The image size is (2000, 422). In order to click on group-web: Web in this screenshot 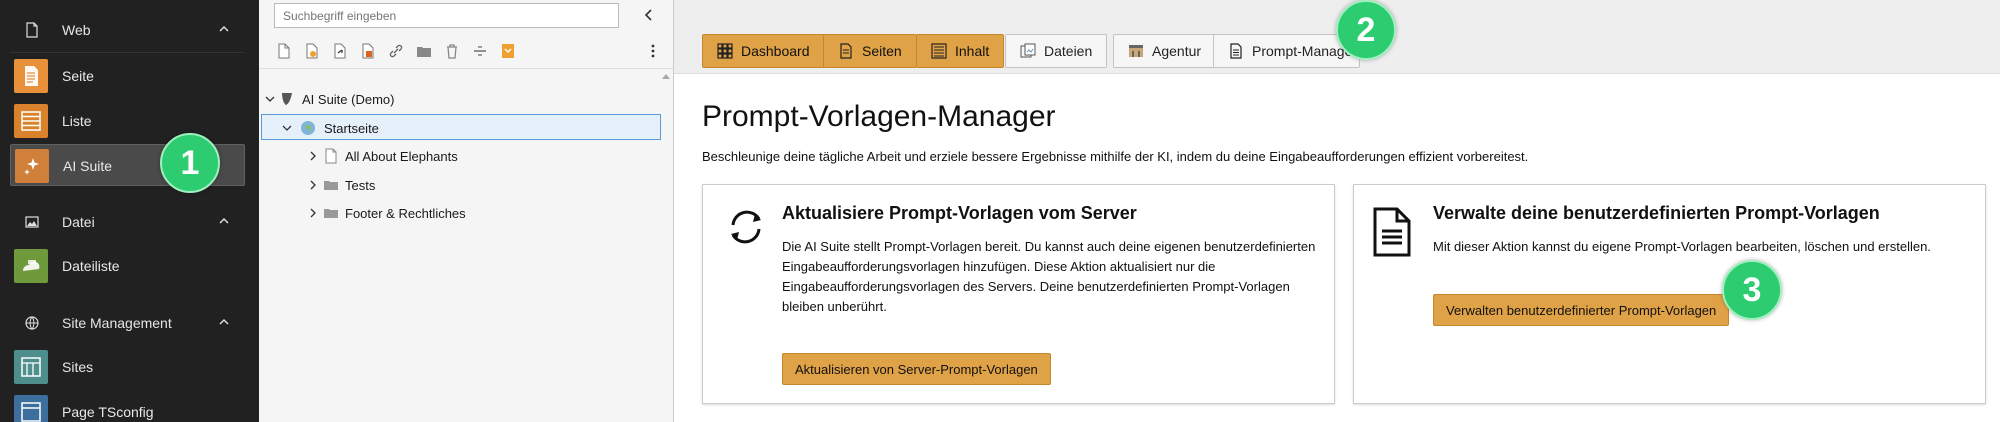, I will do `click(129, 30)`.